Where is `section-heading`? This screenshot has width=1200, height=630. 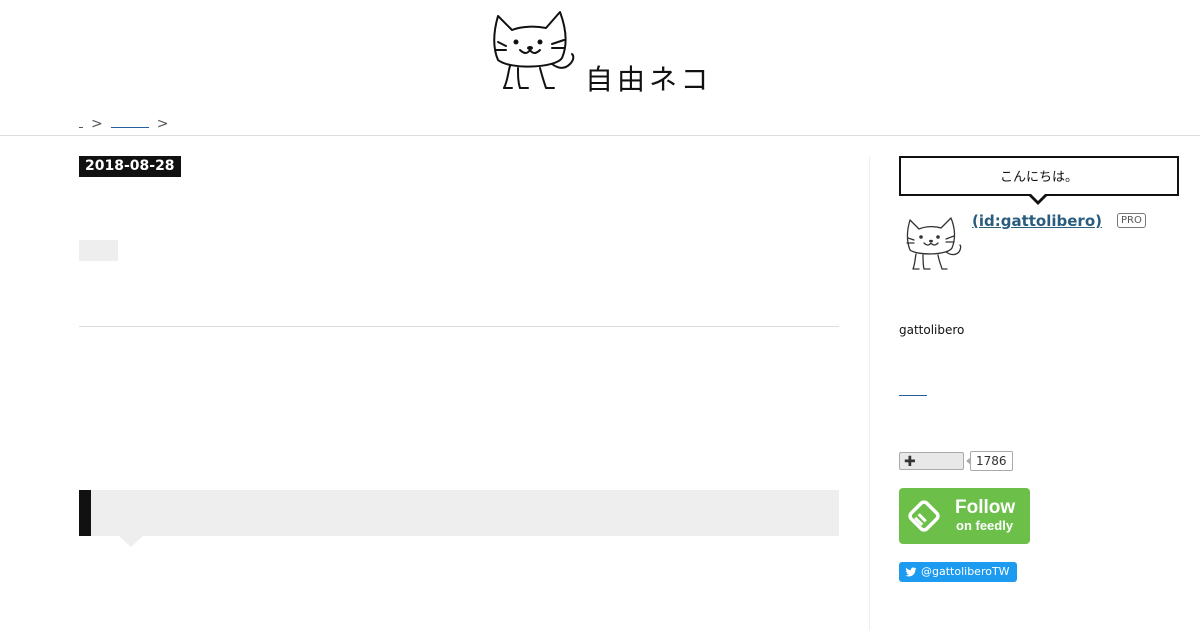
section-heading is located at coordinates (459, 518).